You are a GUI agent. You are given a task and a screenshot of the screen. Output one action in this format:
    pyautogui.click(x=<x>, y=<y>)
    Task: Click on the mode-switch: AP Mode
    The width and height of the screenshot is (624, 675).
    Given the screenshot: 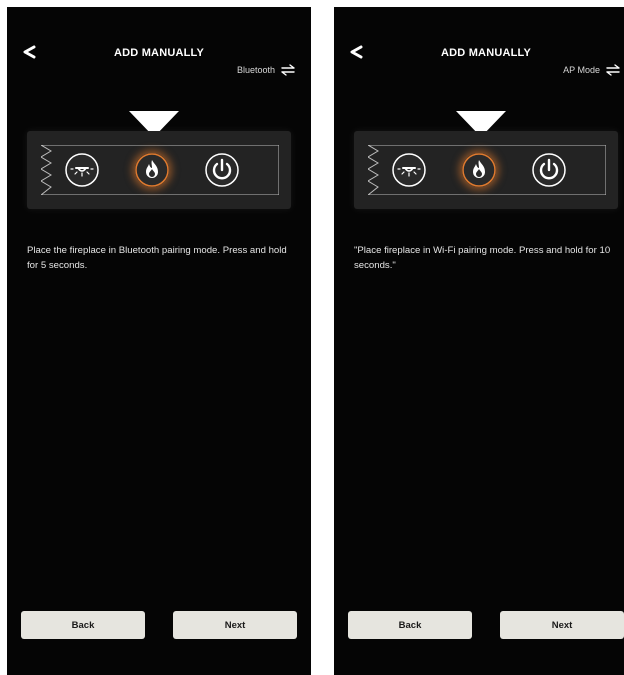 What is the action you would take?
    pyautogui.click(x=591, y=70)
    